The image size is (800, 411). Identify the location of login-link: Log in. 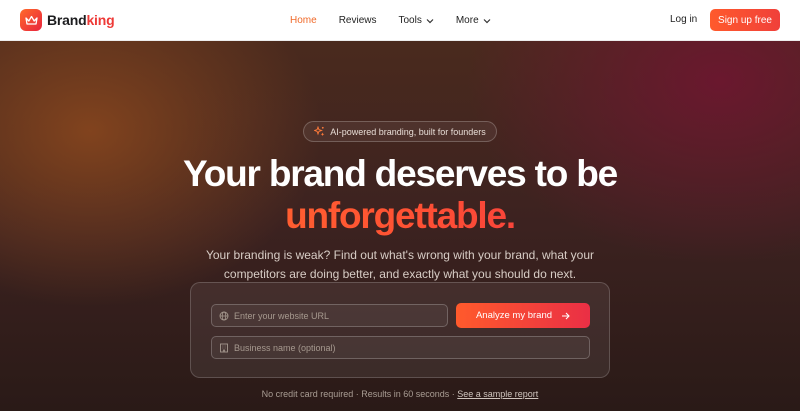
(683, 19).